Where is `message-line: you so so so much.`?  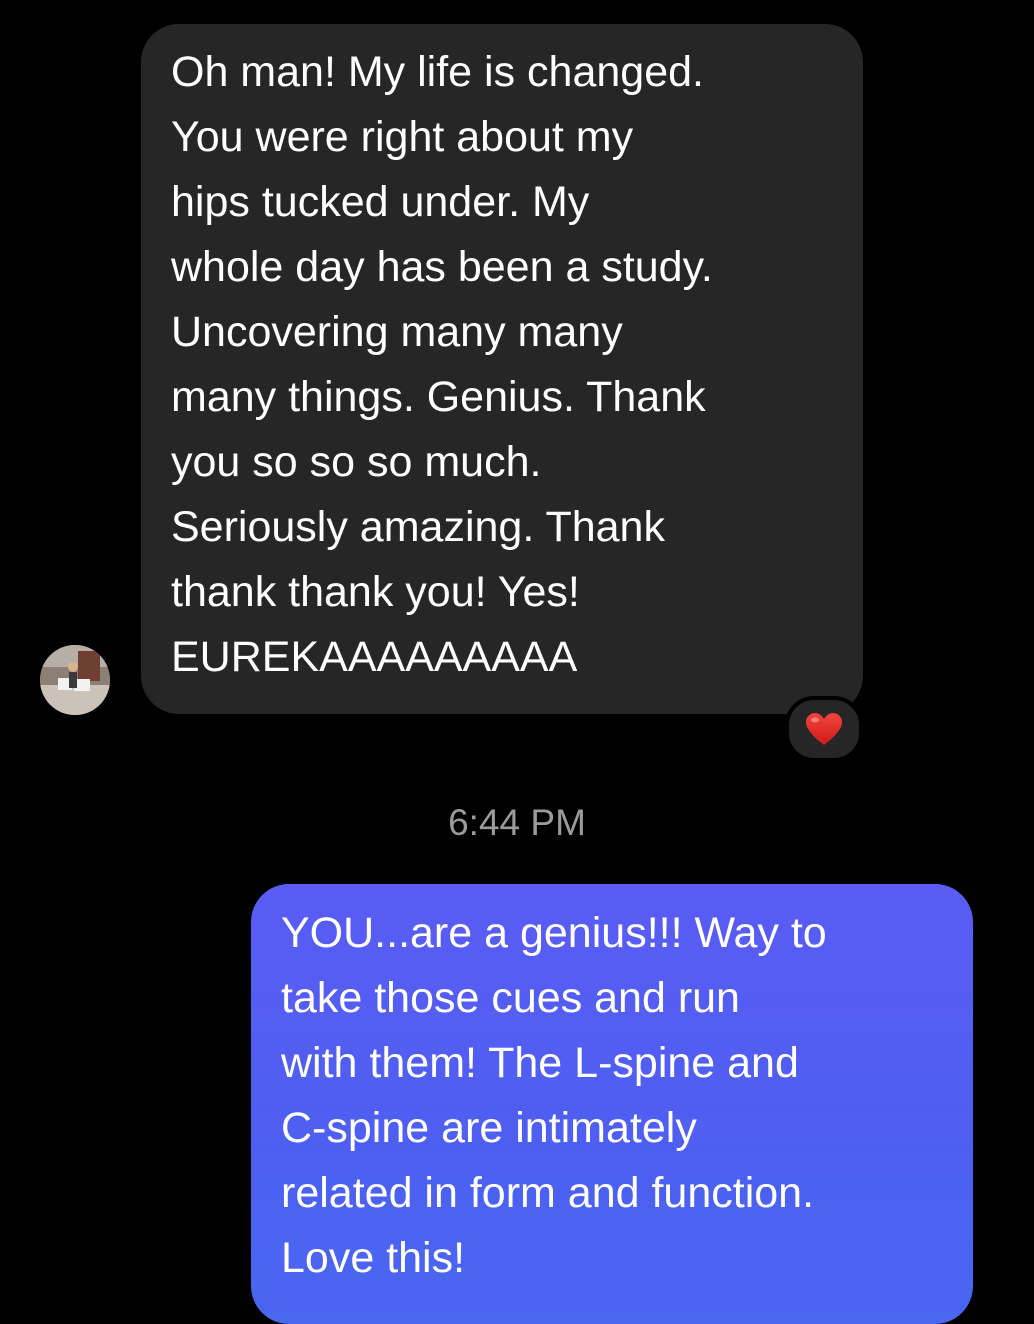
message-line: you so so so much. is located at coordinates (356, 462).